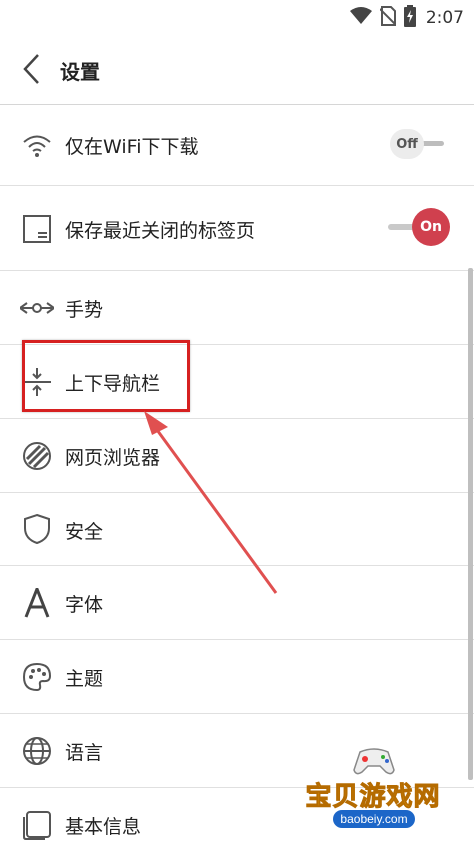 This screenshot has height=848, width=474. What do you see at coordinates (32, 69) in the screenshot?
I see `back-button` at bounding box center [32, 69].